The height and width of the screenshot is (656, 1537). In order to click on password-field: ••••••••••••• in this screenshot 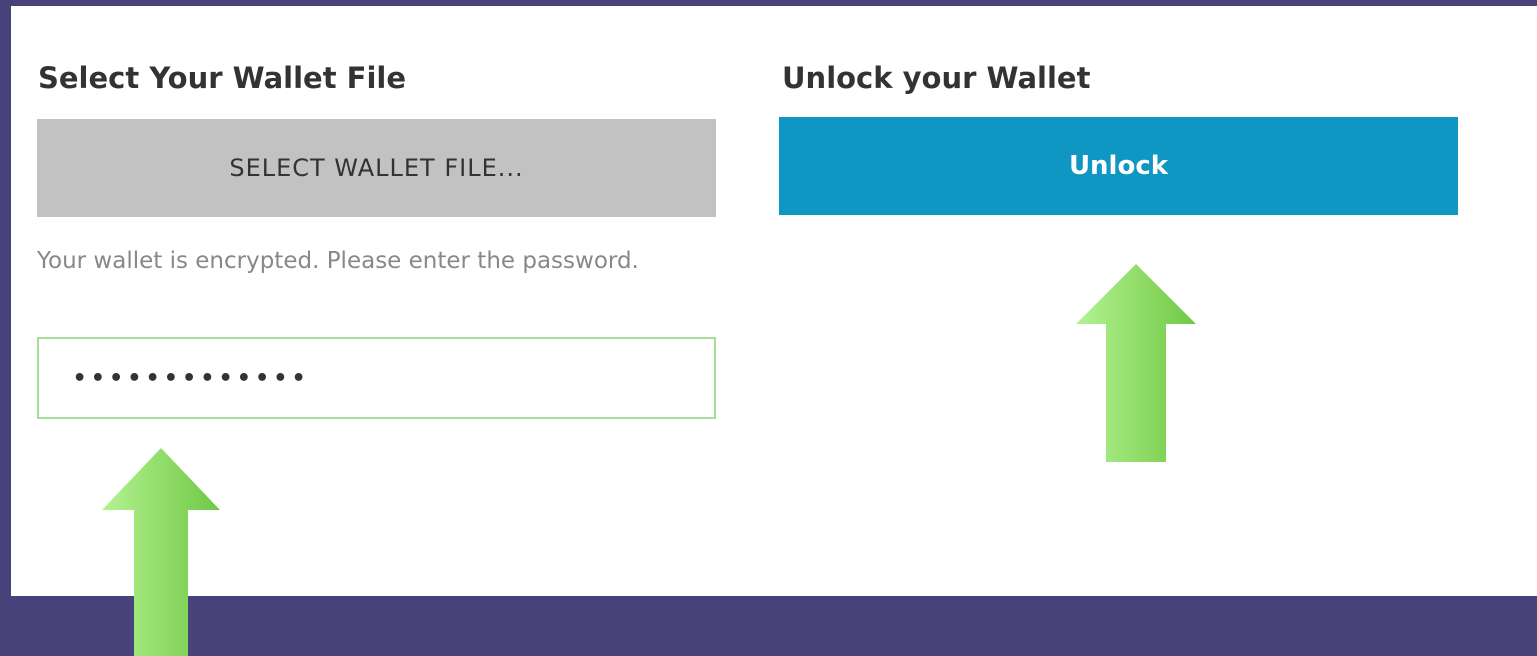, I will do `click(376, 378)`.